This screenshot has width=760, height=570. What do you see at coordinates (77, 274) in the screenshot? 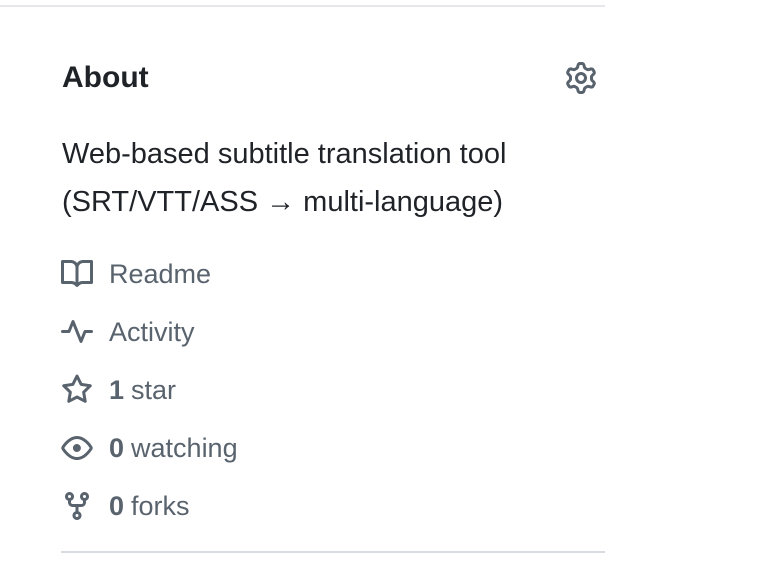
I see `book-icon` at bounding box center [77, 274].